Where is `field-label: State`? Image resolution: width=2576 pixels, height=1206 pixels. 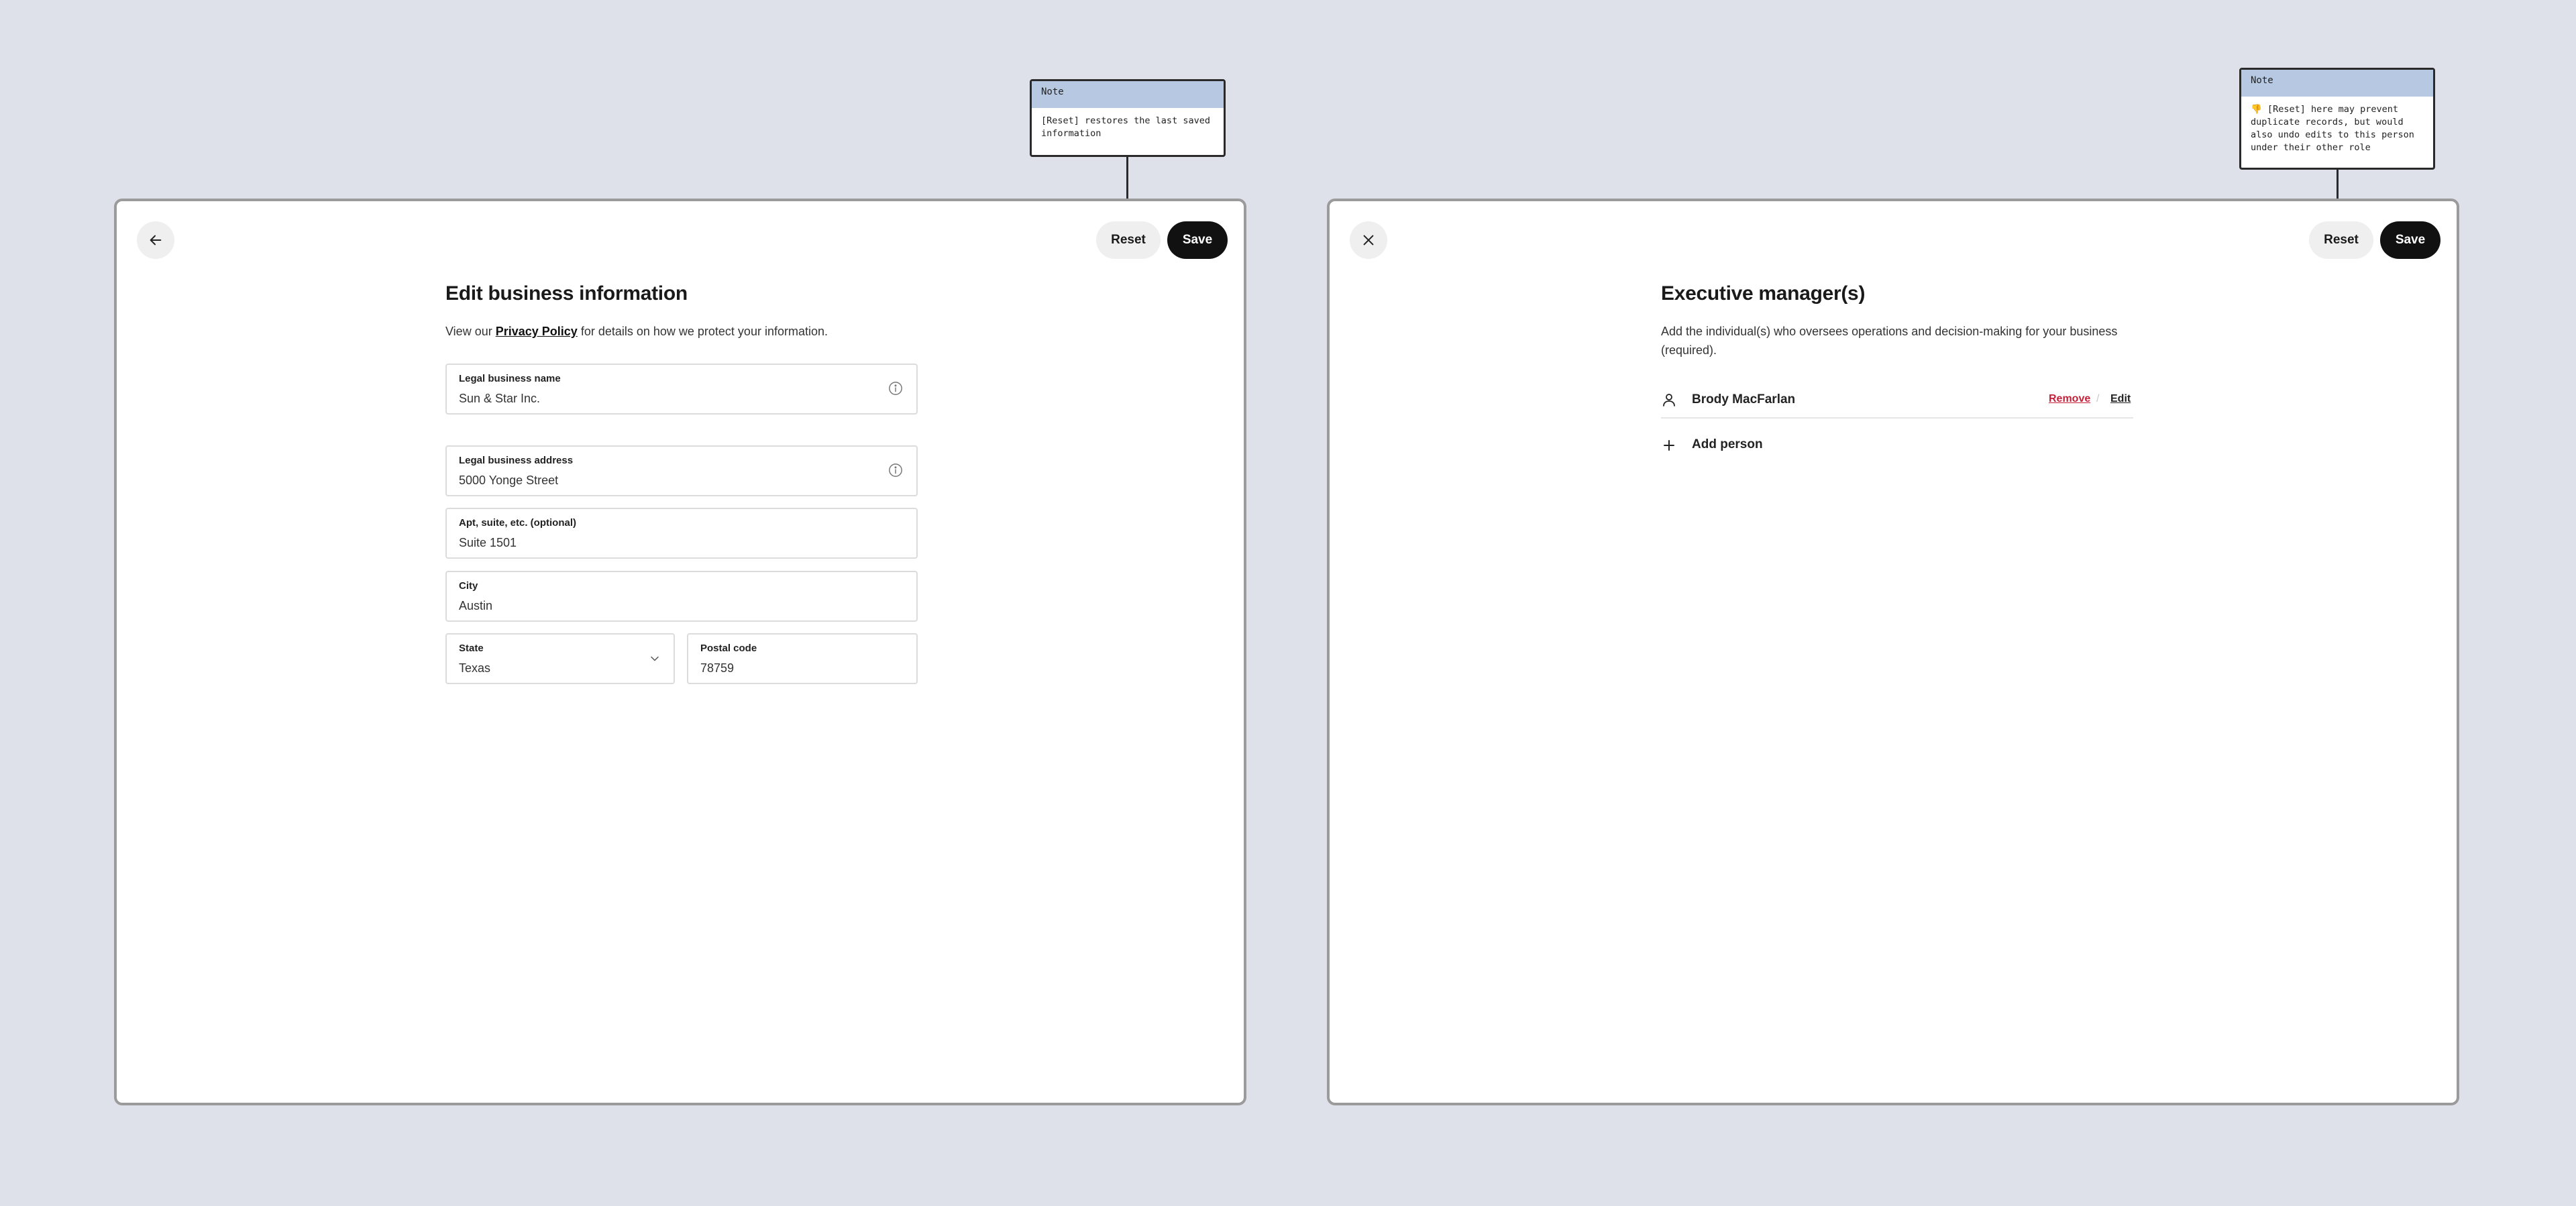 field-label: State is located at coordinates (471, 648).